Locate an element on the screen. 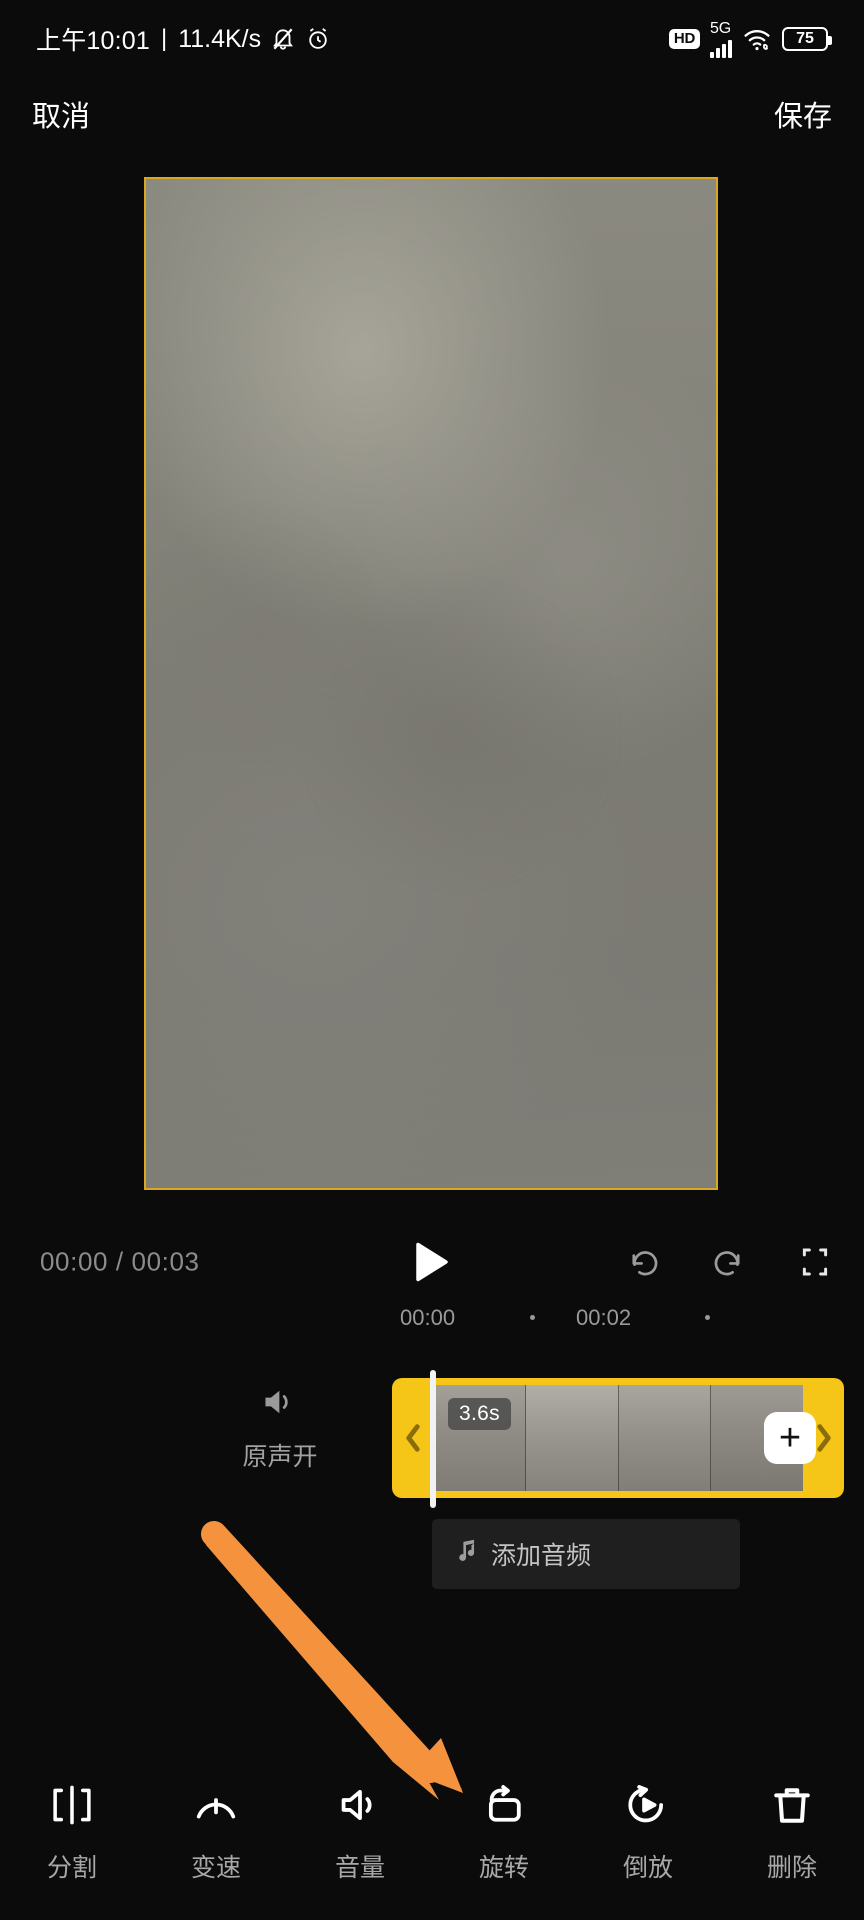 This screenshot has width=864, height=1920. tool-reverse: 倒放 is located at coordinates (648, 1833).